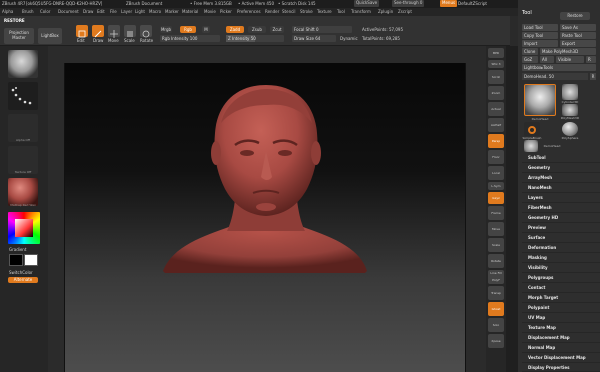 Image resolution: width=600 pixels, height=372 pixels. I want to click on tool-palette-title: Tool, so click(527, 13).